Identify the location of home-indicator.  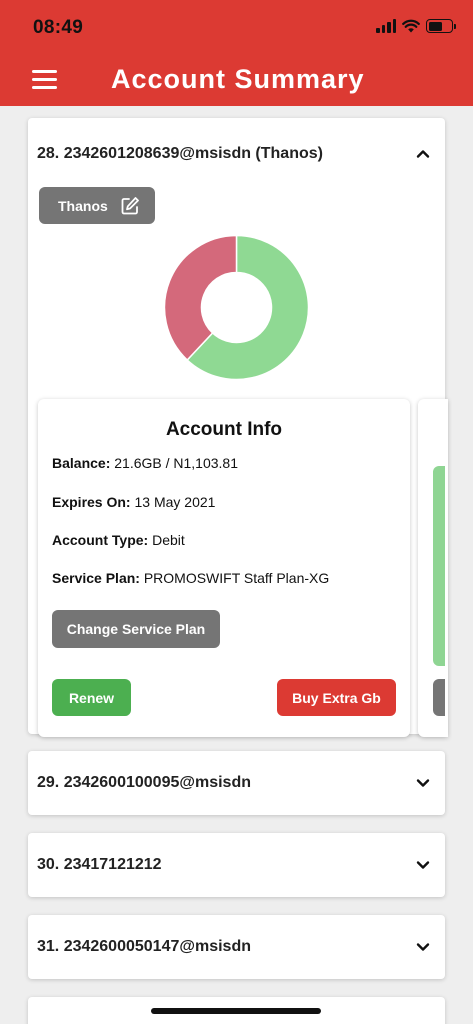
(236, 1011).